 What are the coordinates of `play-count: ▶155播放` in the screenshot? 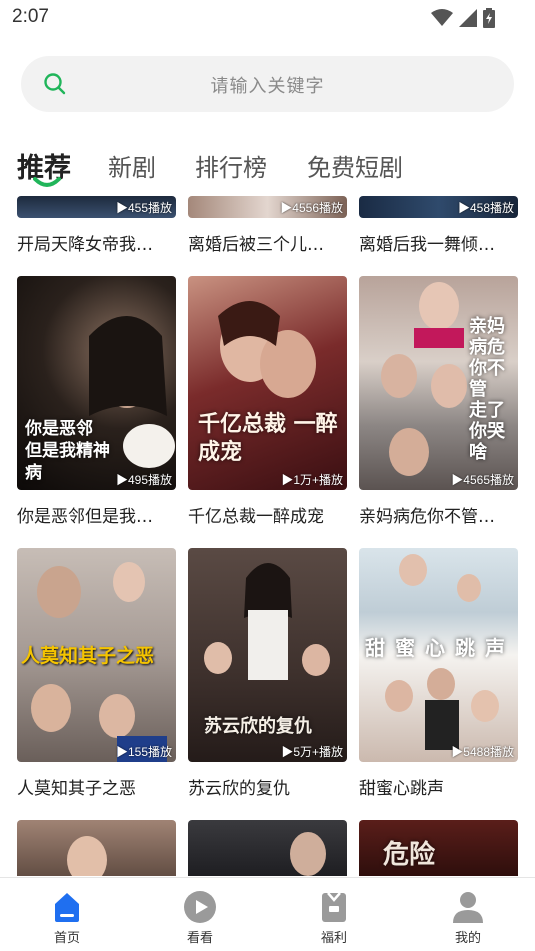 It's located at (143, 752).